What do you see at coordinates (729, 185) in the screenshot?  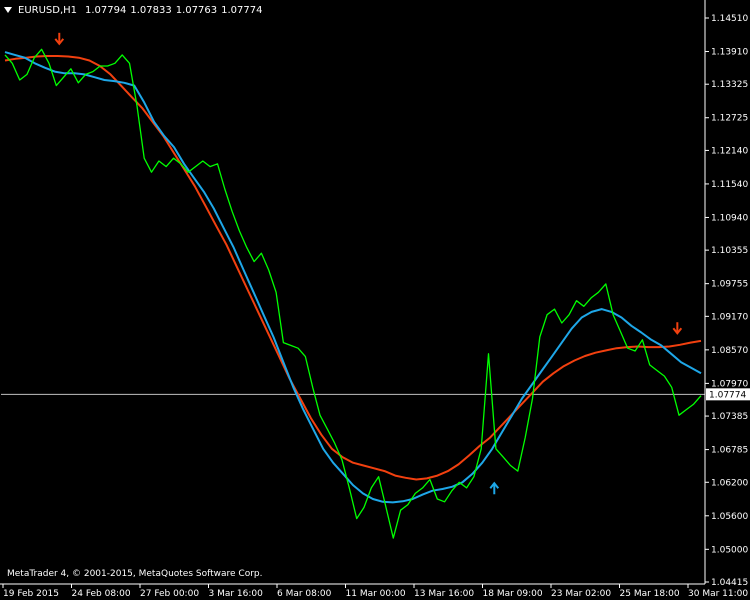 I see `price-tick-label: 1.11540` at bounding box center [729, 185].